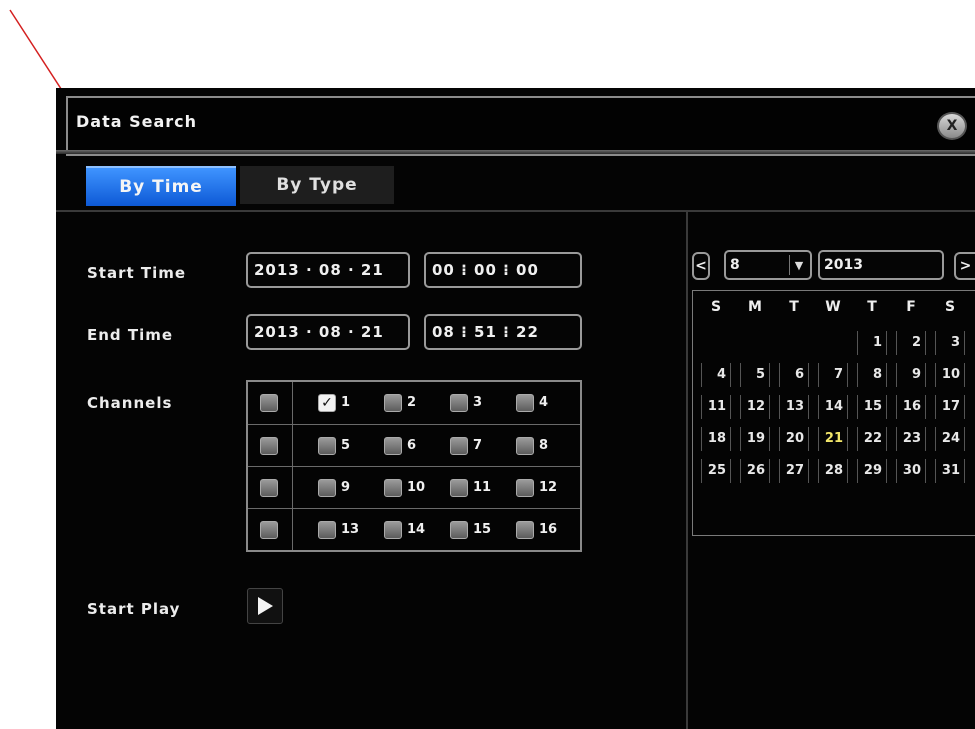 The image size is (975, 729). I want to click on prev-month-button: <, so click(701, 266).